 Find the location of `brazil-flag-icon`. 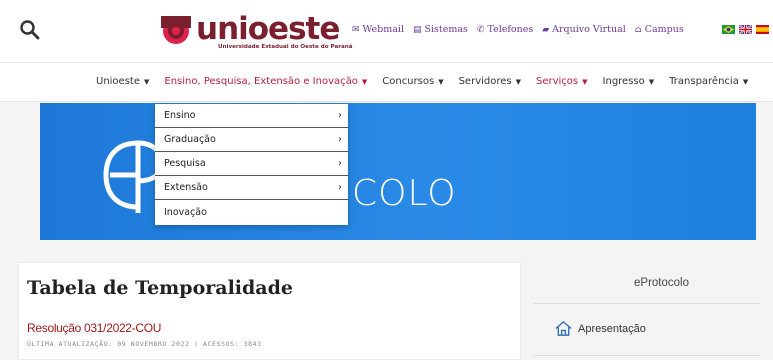

brazil-flag-icon is located at coordinates (728, 29).